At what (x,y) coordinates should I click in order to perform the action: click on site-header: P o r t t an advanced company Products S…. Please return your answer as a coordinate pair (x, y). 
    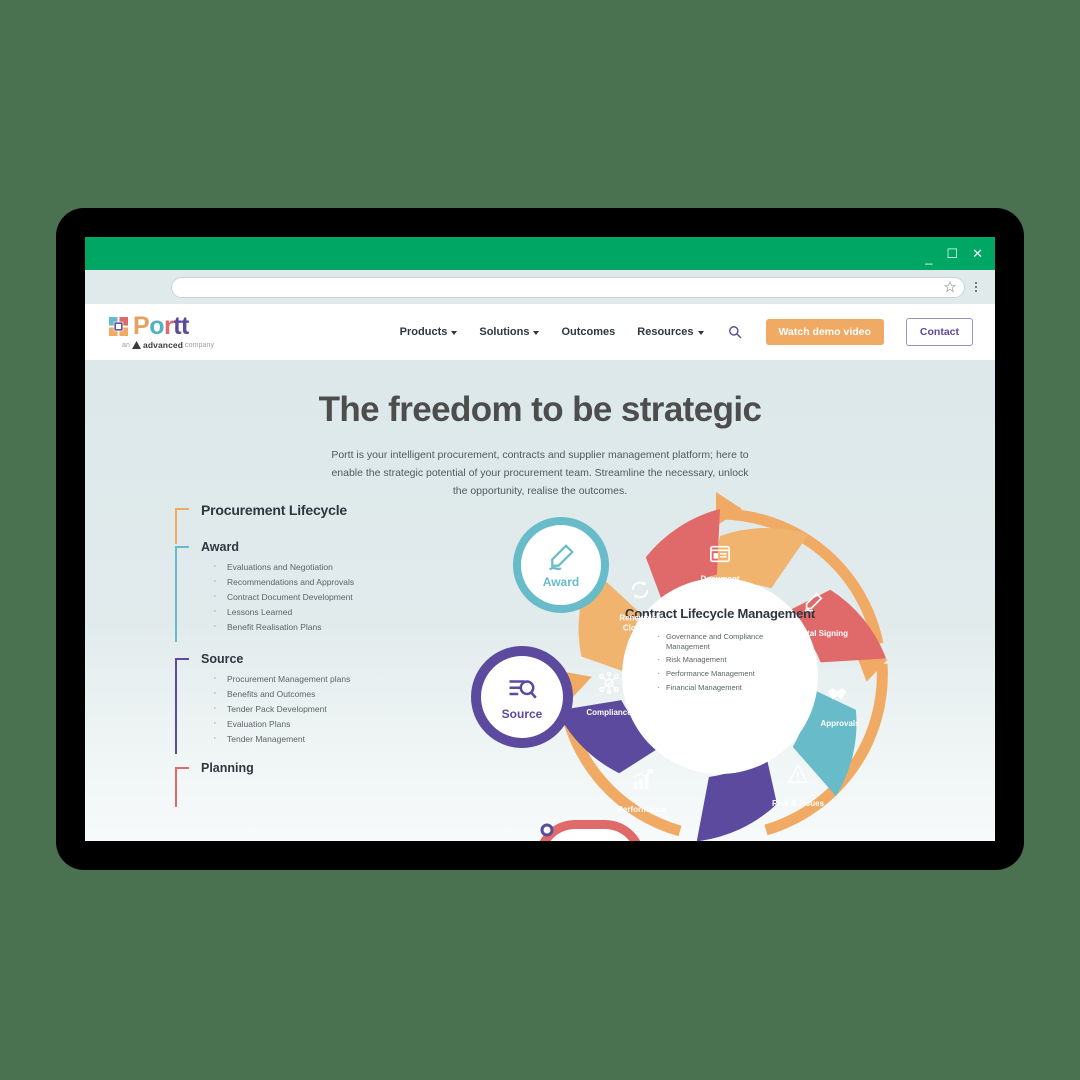
    Looking at the image, I should click on (540, 332).